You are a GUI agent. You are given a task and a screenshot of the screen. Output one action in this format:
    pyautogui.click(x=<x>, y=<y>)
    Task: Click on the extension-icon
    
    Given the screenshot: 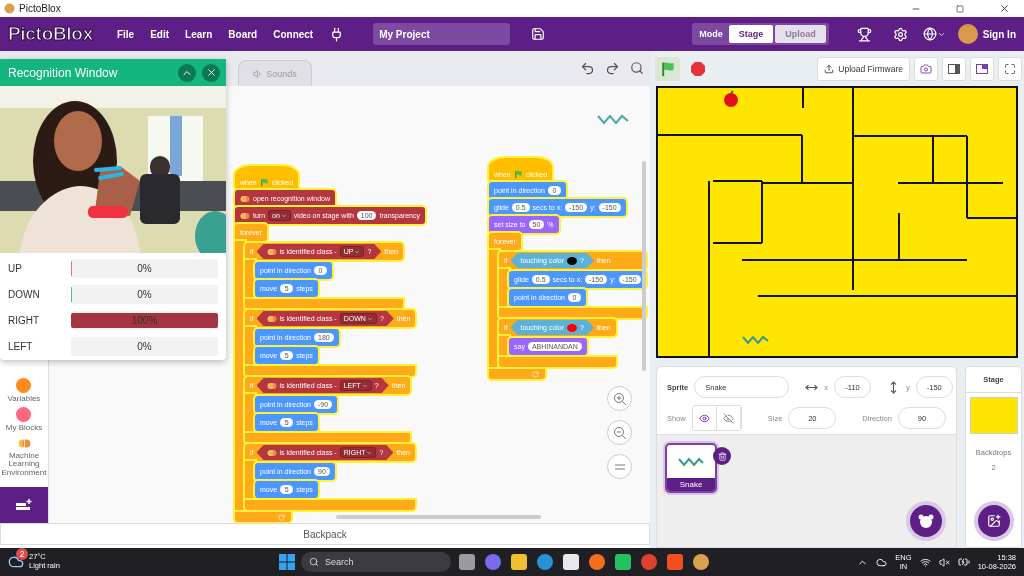 What is the action you would take?
    pyautogui.click(x=24, y=505)
    